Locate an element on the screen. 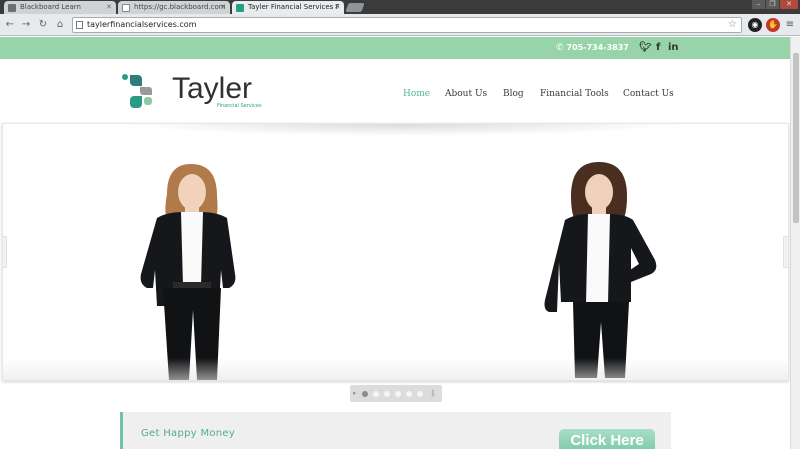  twitter-icon: 🐦︎ is located at coordinates (645, 48).